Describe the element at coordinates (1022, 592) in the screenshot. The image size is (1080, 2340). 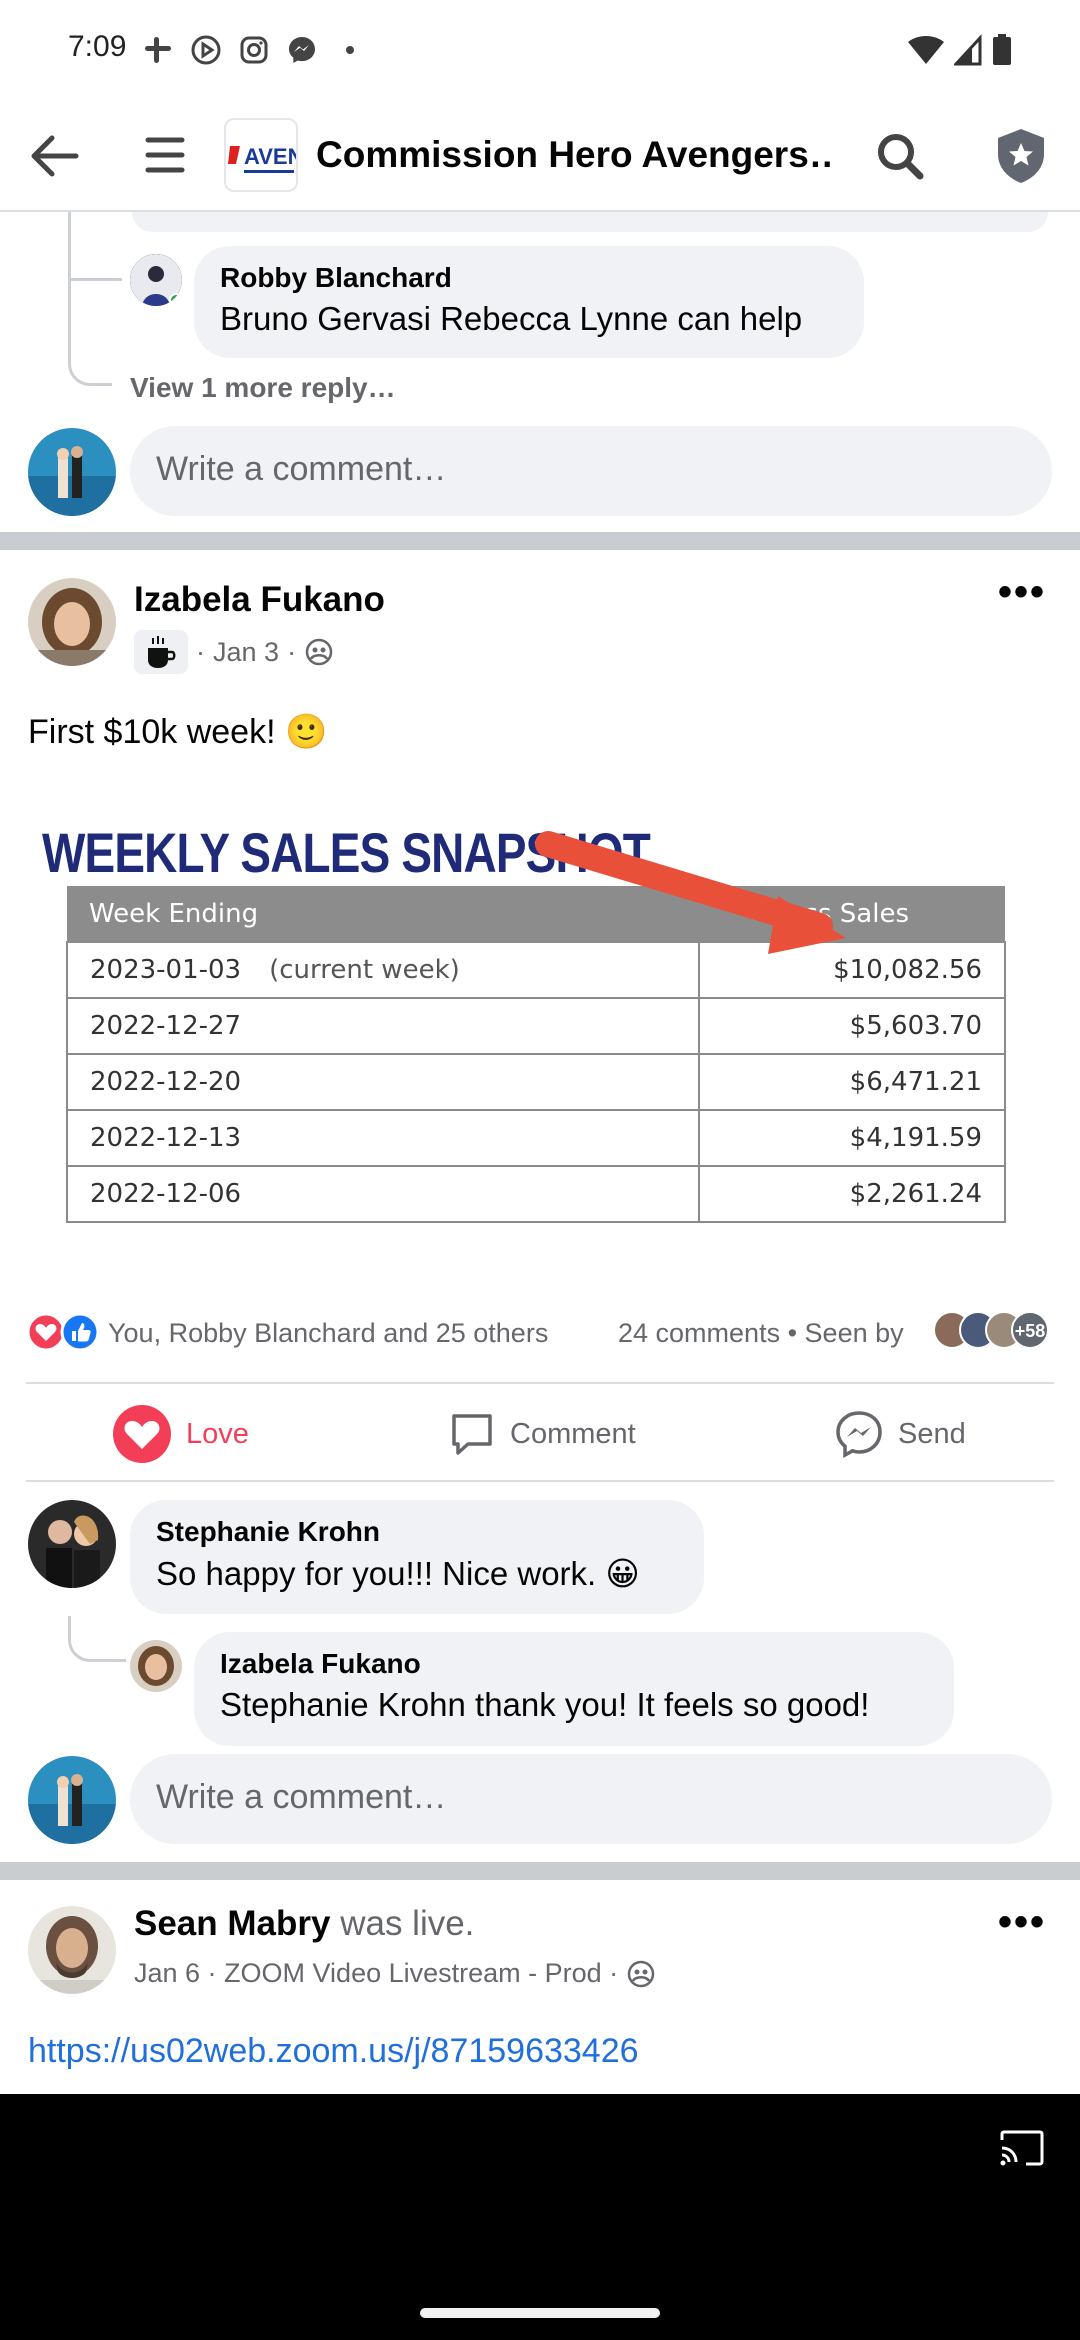
I see `post-more-options: •••` at that location.